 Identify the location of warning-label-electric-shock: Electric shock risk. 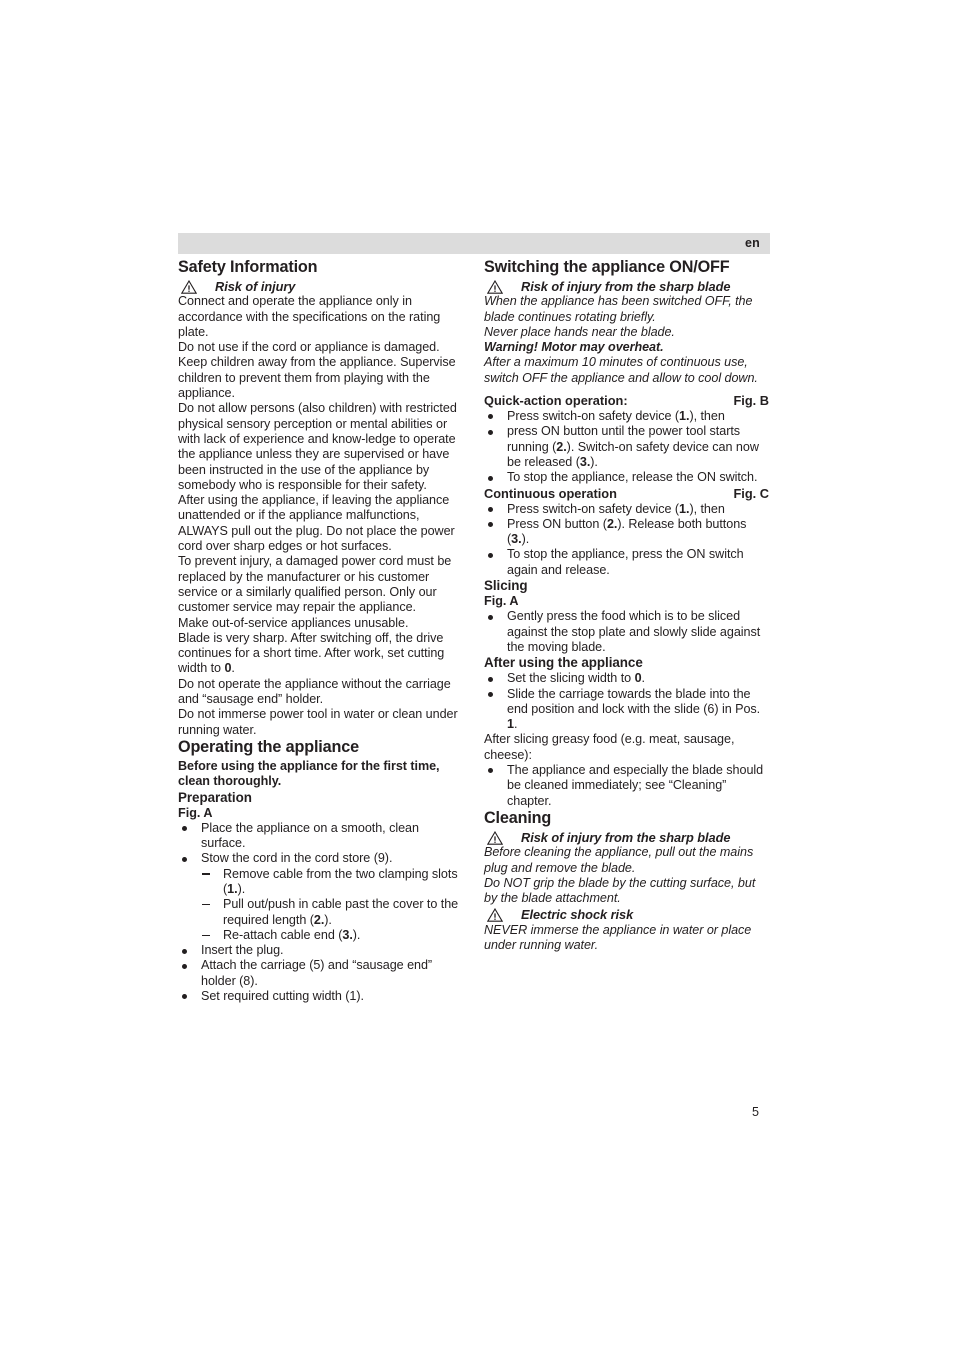
(577, 915).